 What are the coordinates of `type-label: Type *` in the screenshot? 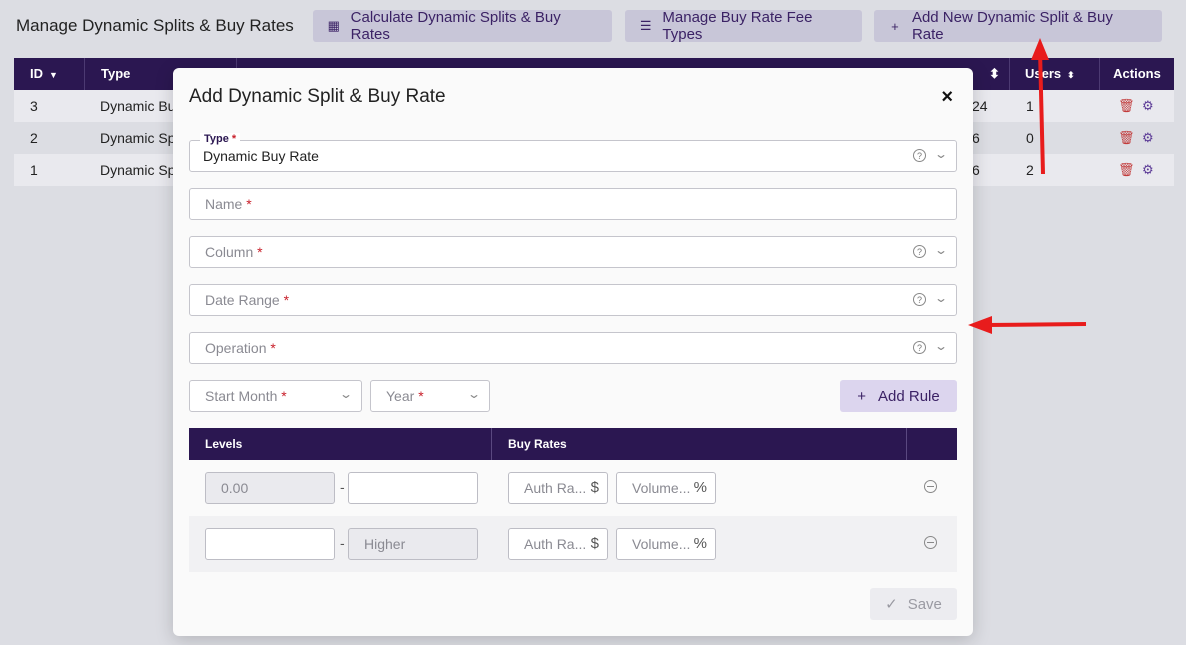 It's located at (220, 139).